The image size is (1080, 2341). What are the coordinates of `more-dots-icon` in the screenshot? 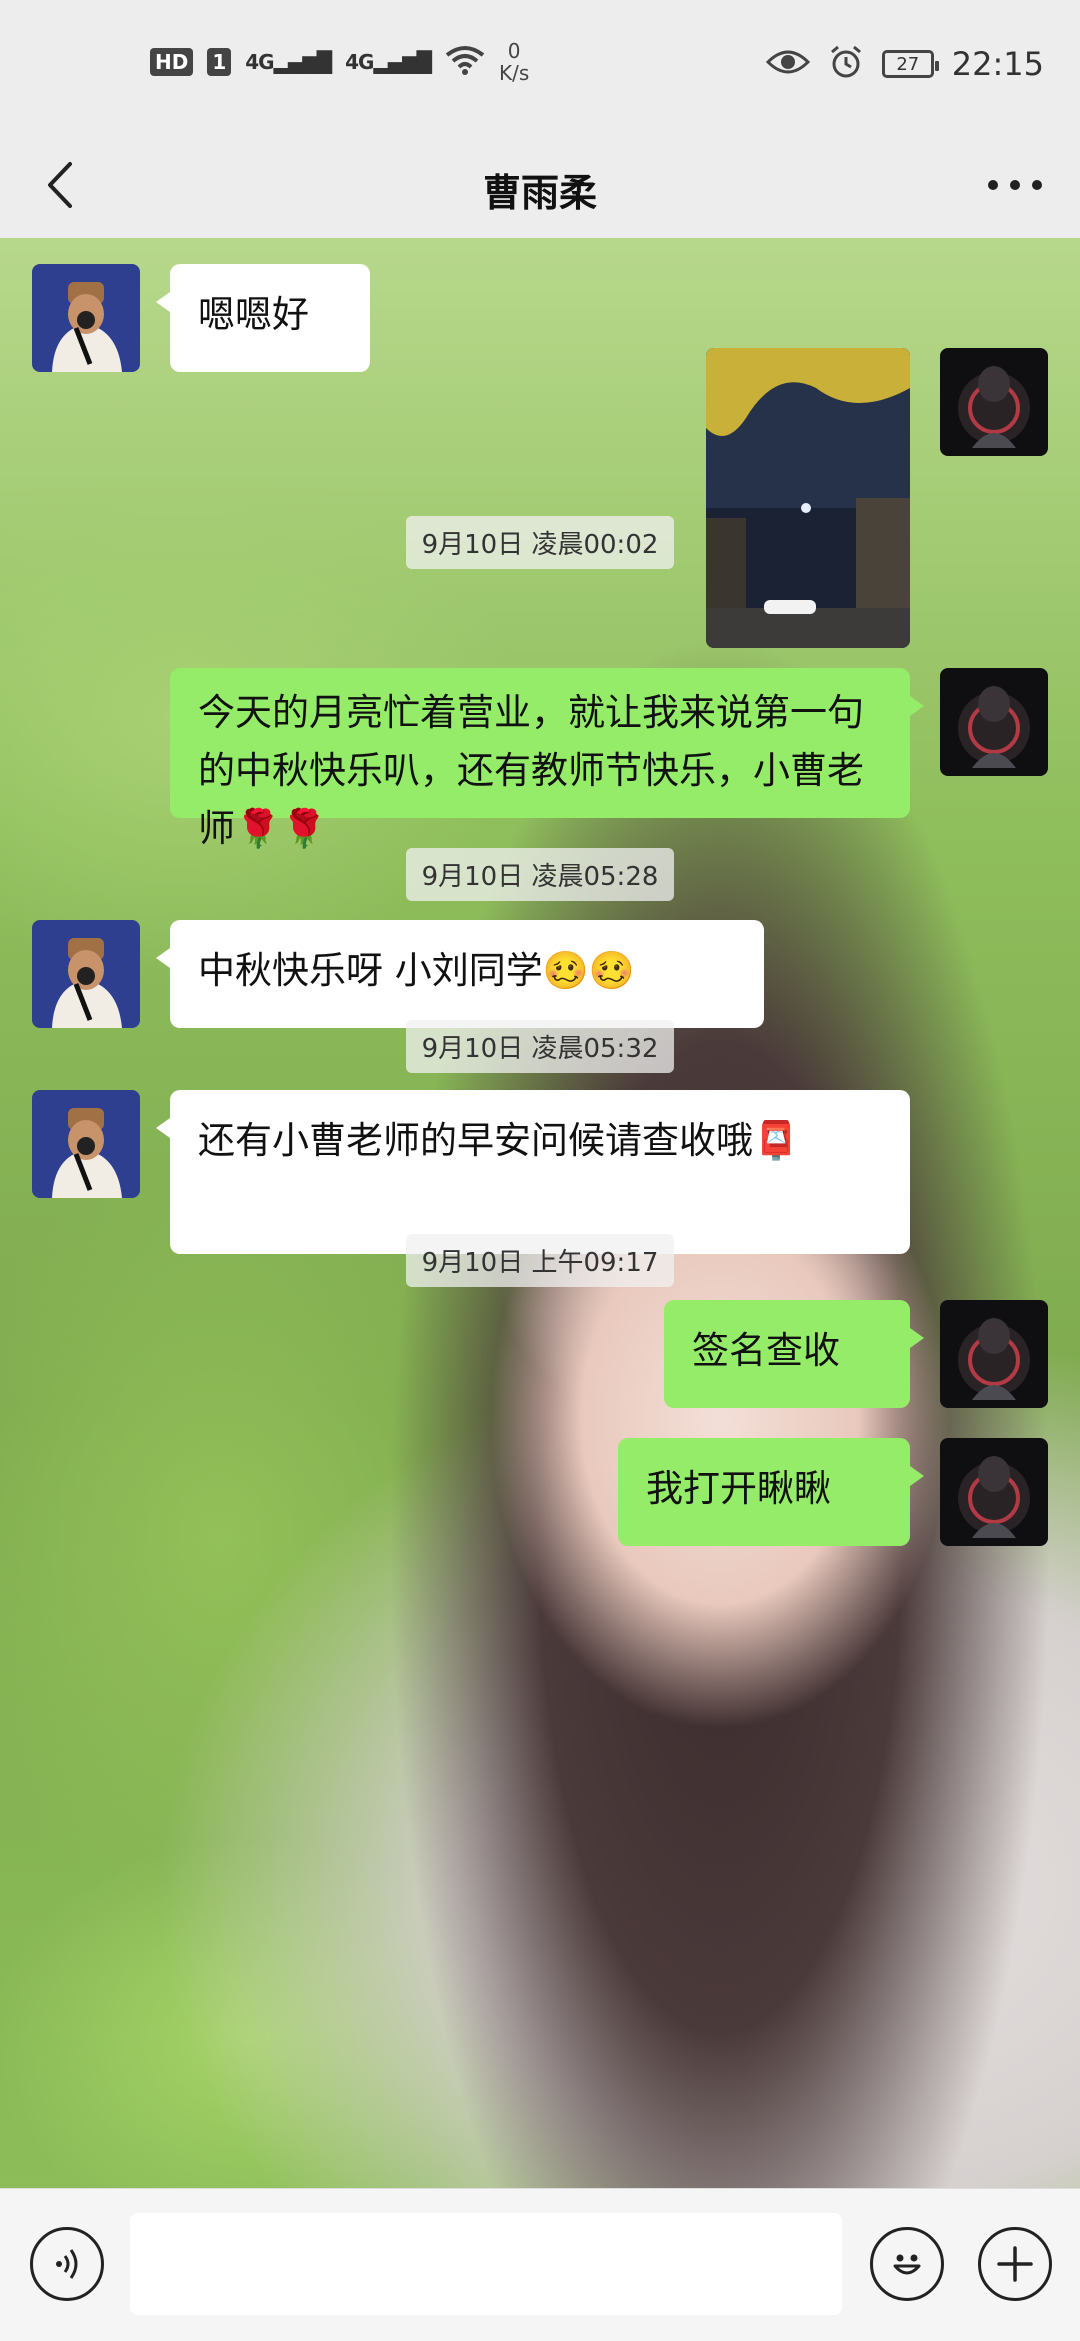 It's located at (1015, 185).